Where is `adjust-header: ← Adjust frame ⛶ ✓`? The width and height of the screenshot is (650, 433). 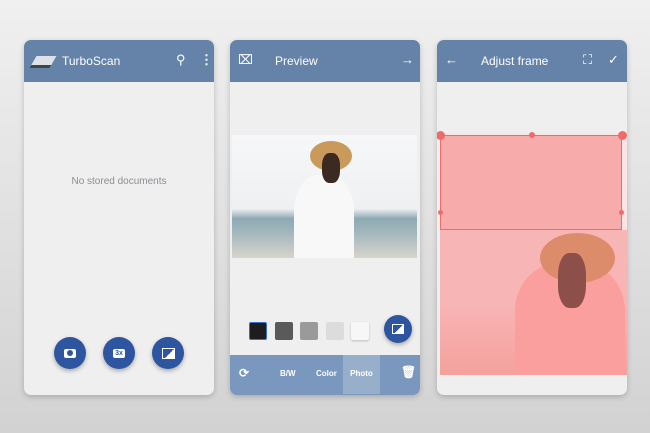
adjust-header: ← Adjust frame ⛶ ✓ is located at coordinates (532, 61).